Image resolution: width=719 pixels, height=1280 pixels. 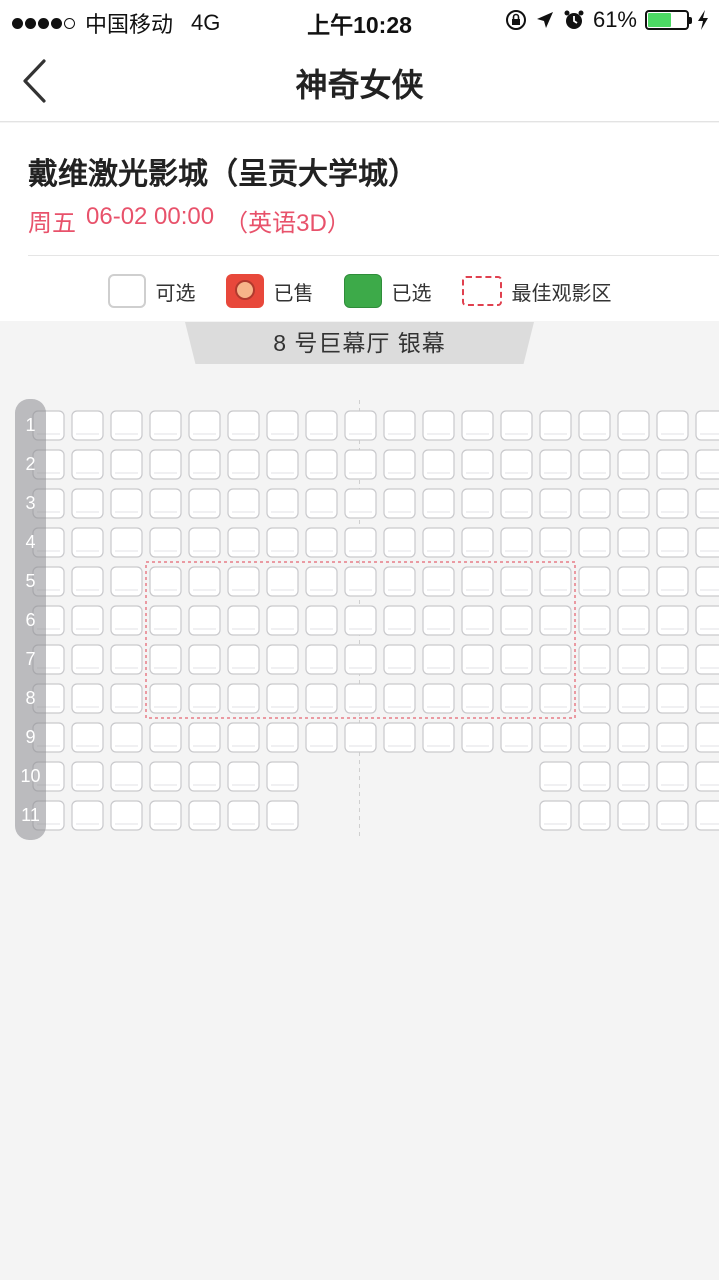 What do you see at coordinates (204, 581) in the screenshot?
I see `seat-r5-c5` at bounding box center [204, 581].